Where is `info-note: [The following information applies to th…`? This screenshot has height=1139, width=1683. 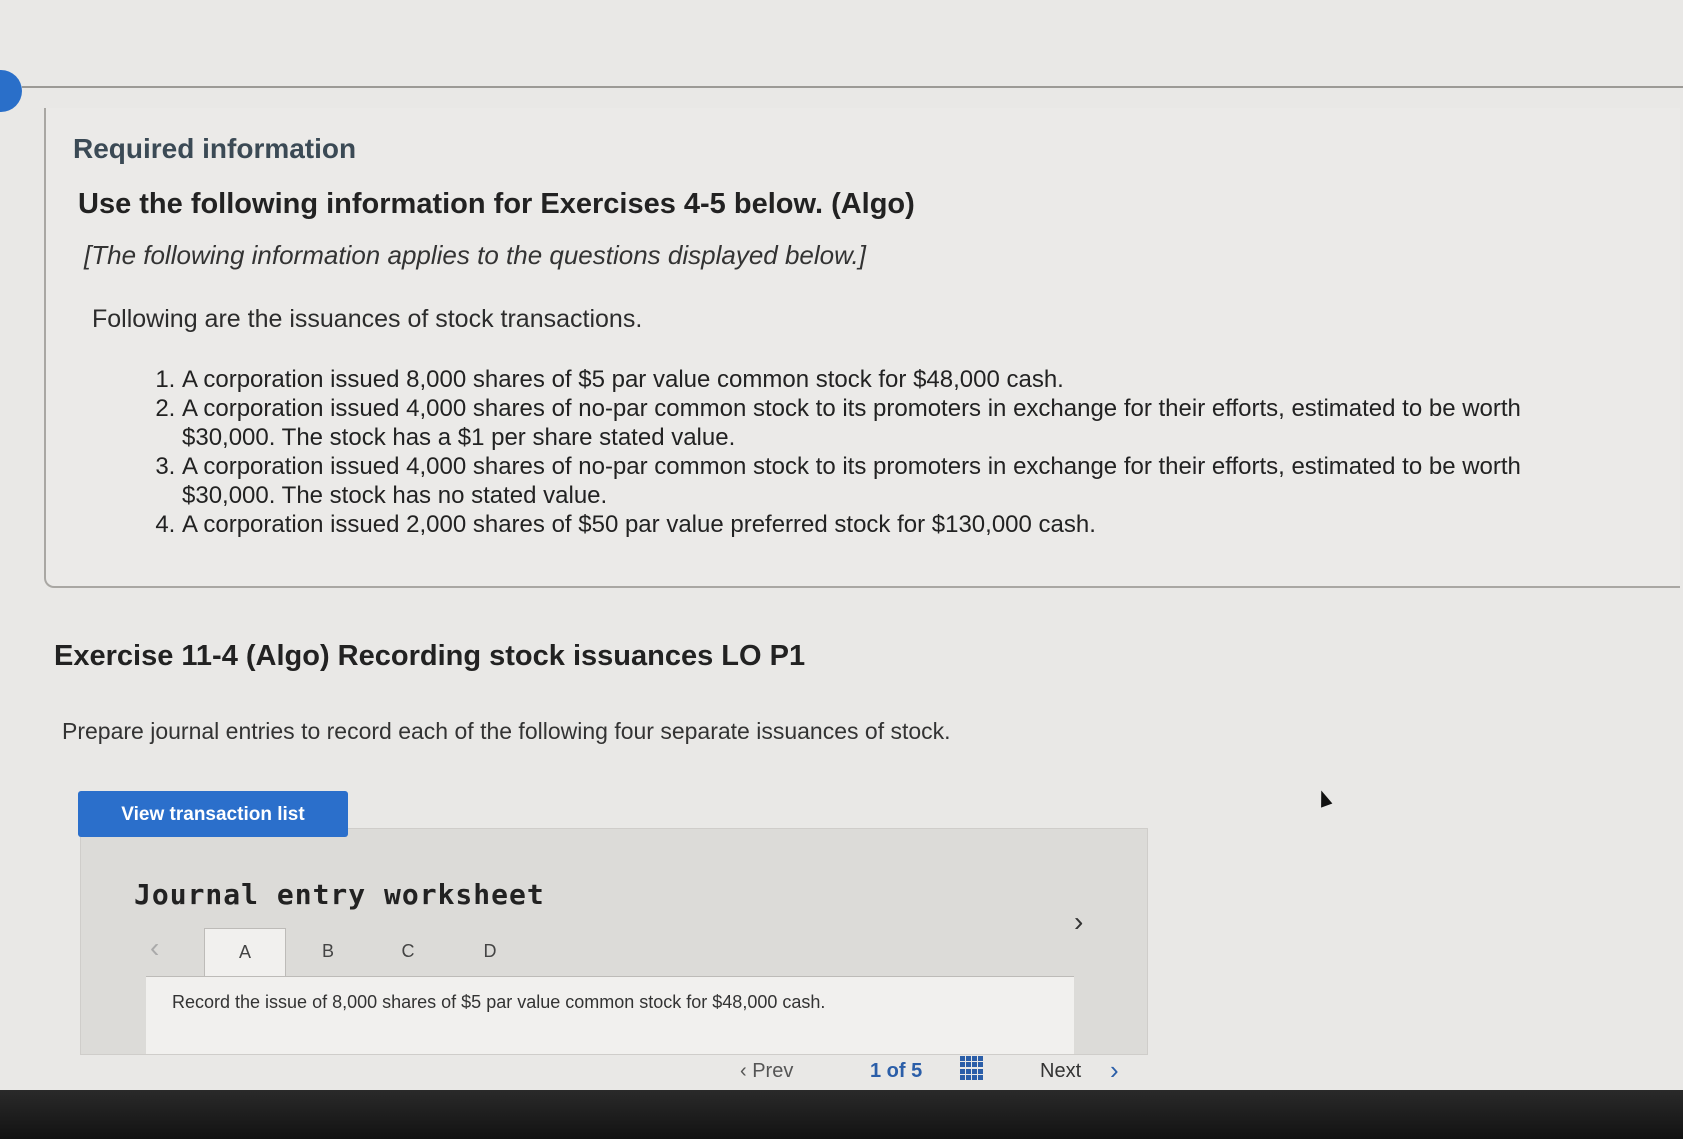 info-note: [The following information applies to th… is located at coordinates (475, 255).